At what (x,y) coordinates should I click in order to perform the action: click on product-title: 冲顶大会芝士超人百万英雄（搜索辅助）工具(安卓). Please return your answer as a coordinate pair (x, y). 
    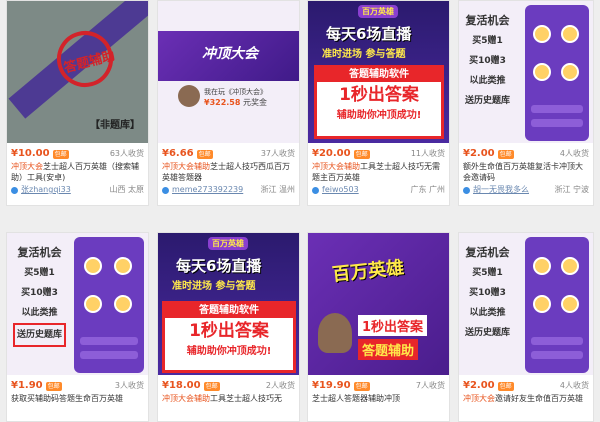
    Looking at the image, I should click on (77, 172).